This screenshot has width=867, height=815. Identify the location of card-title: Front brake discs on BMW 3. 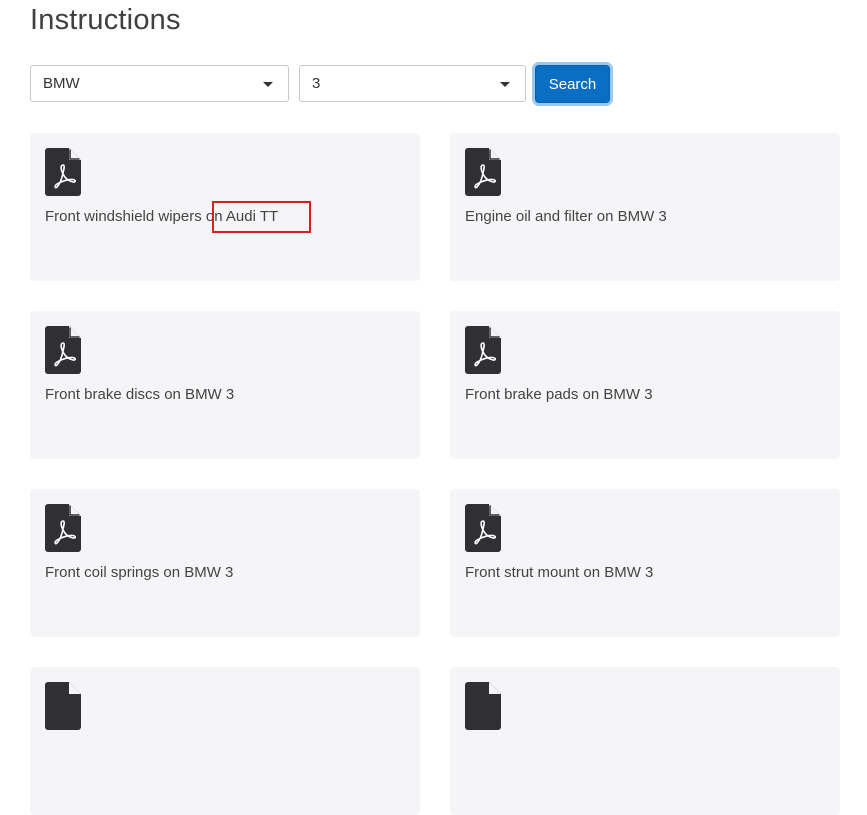
(140, 394).